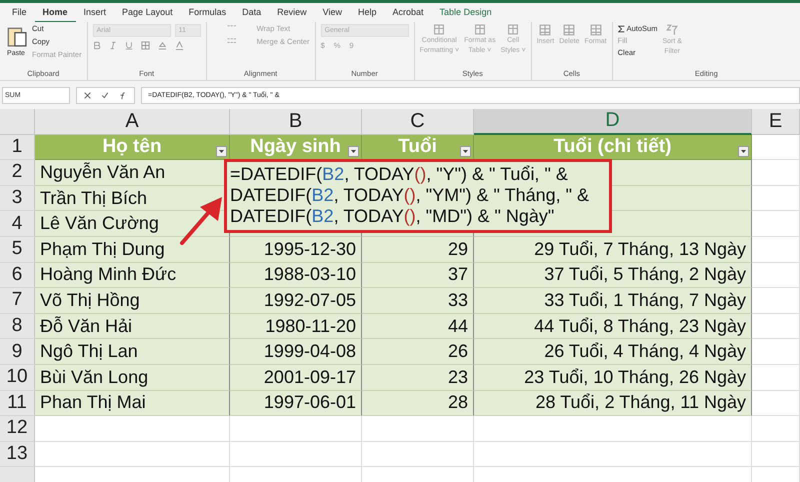  What do you see at coordinates (145, 45) in the screenshot?
I see `borders-icon` at bounding box center [145, 45].